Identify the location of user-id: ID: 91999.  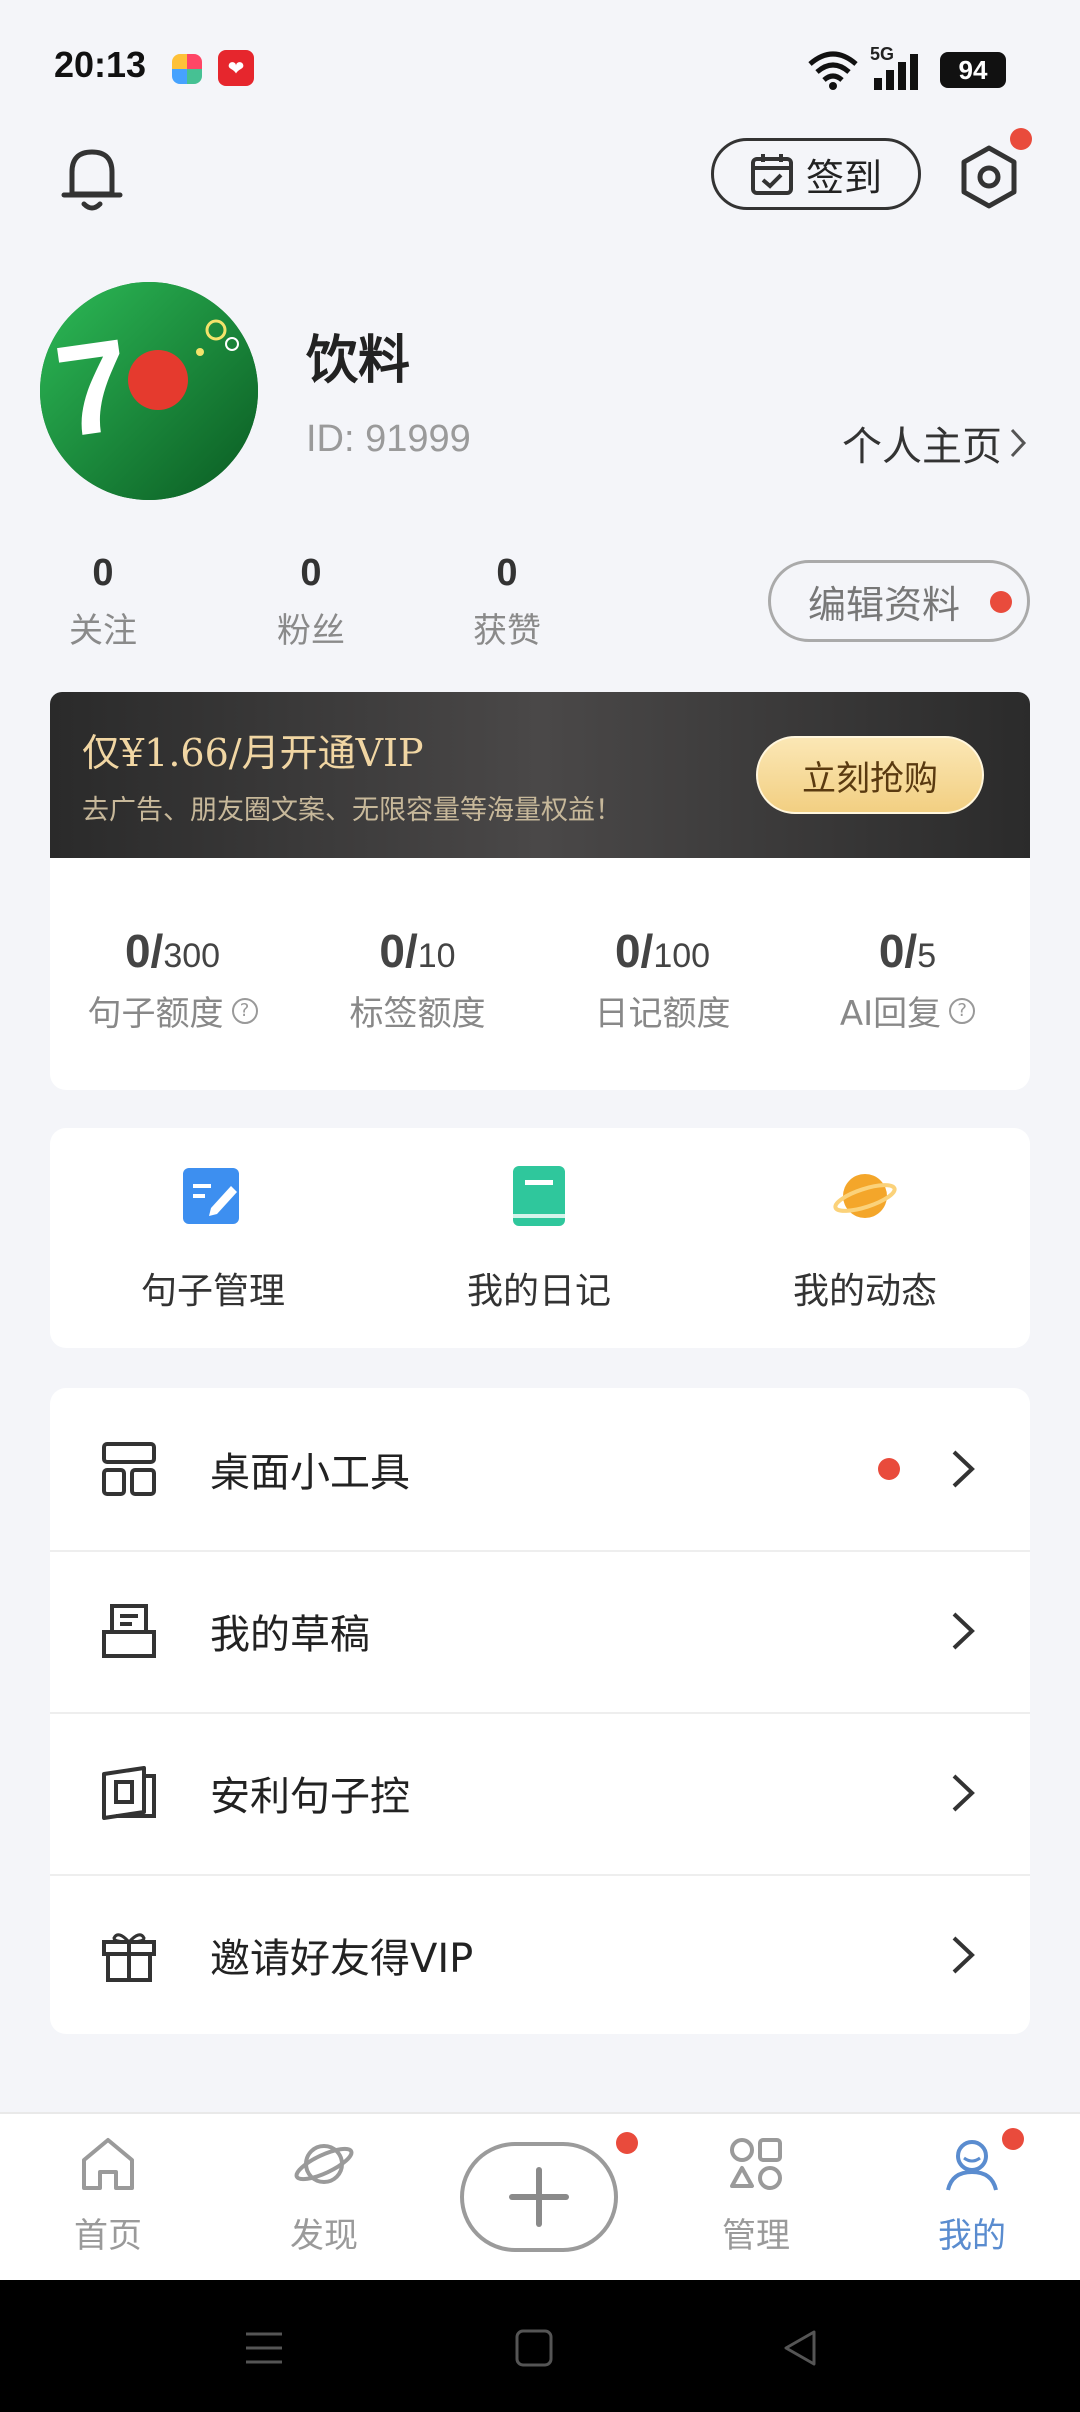
(388, 439).